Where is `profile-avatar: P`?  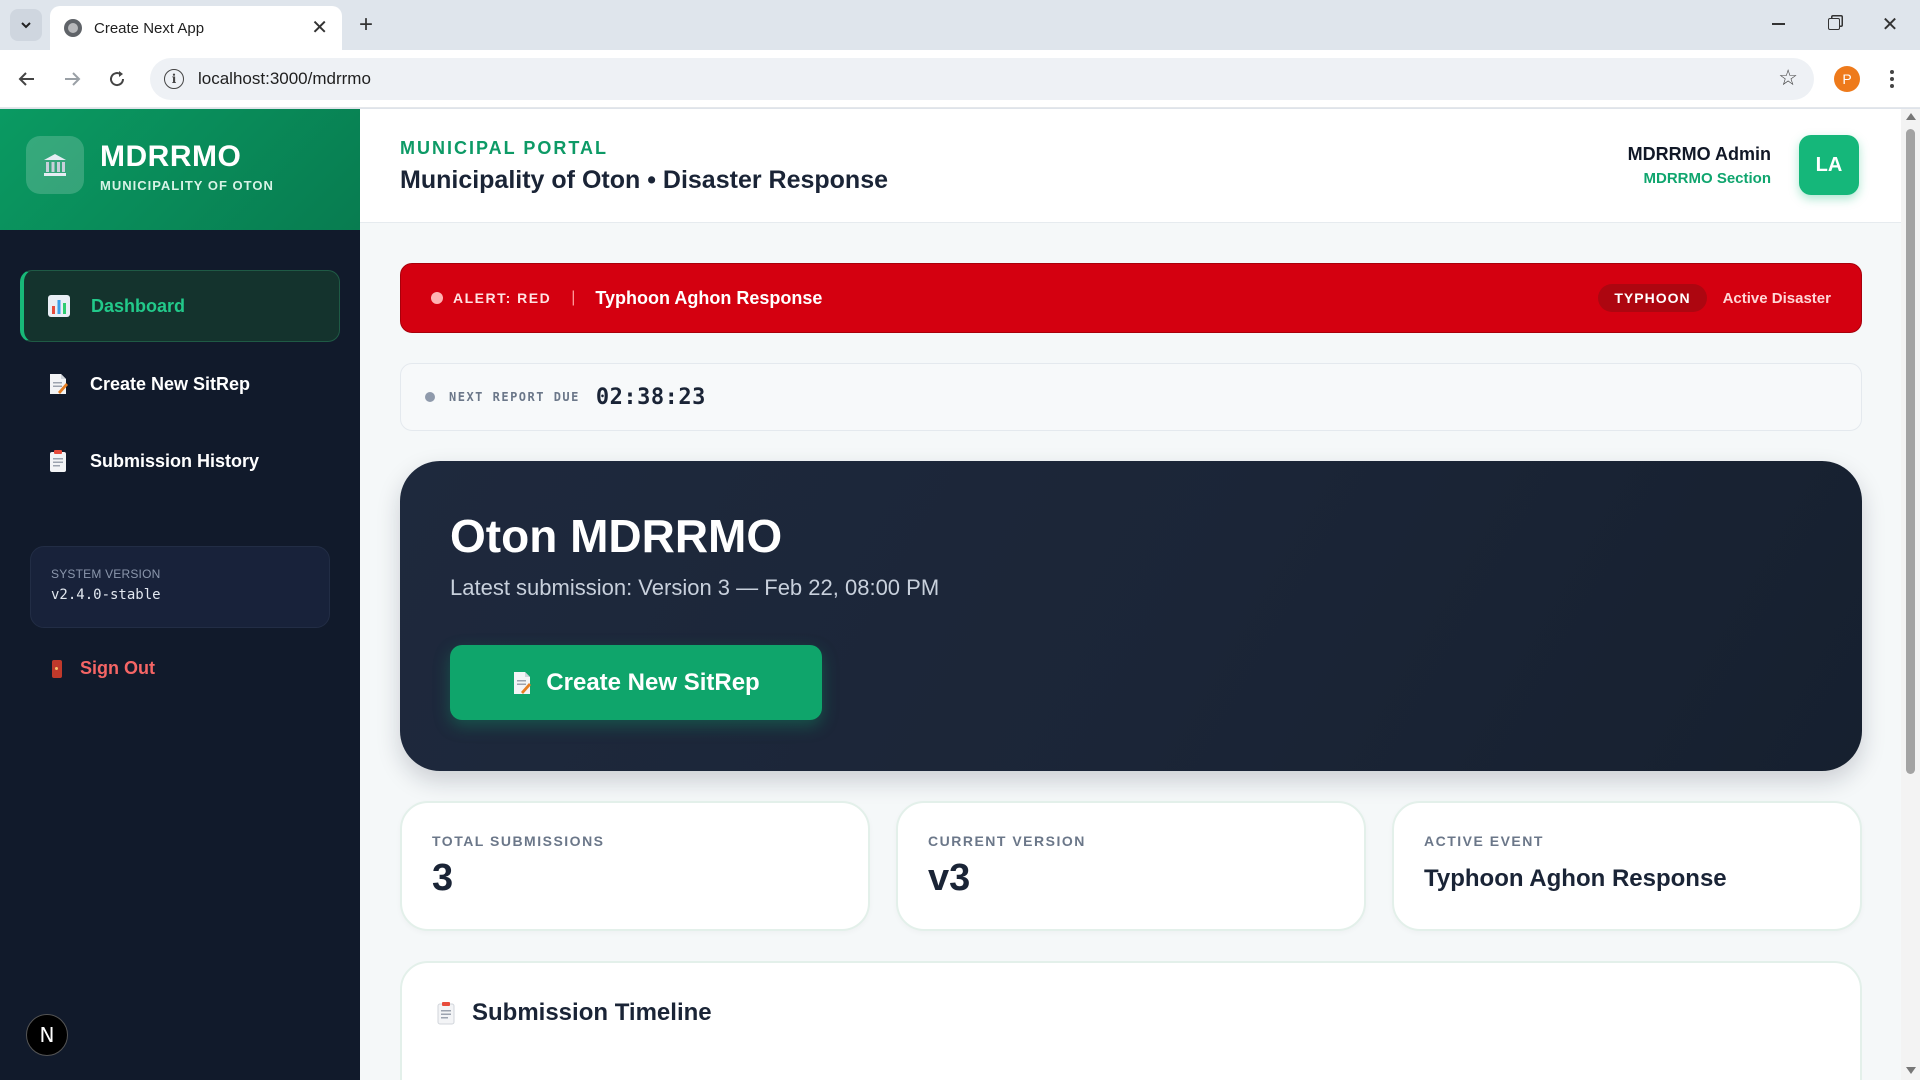
profile-avatar: P is located at coordinates (1847, 79).